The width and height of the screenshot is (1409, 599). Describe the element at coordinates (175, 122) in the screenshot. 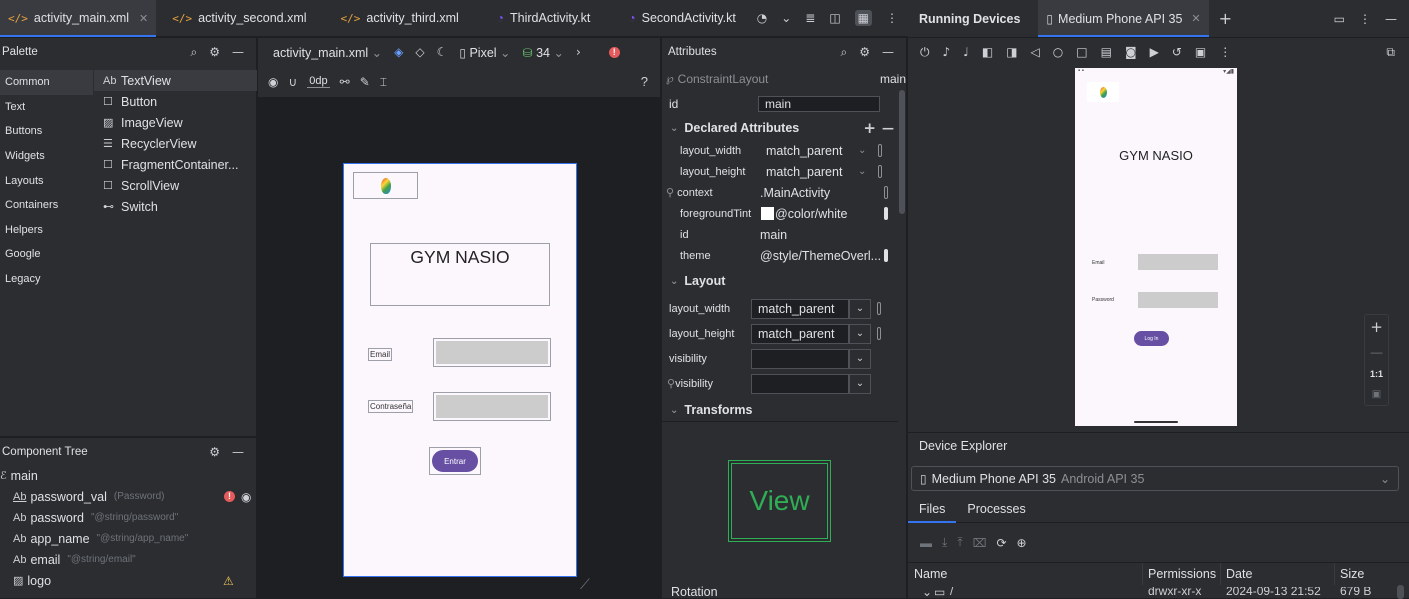

I see `palette-item-imageview: ▨ ImageView` at that location.